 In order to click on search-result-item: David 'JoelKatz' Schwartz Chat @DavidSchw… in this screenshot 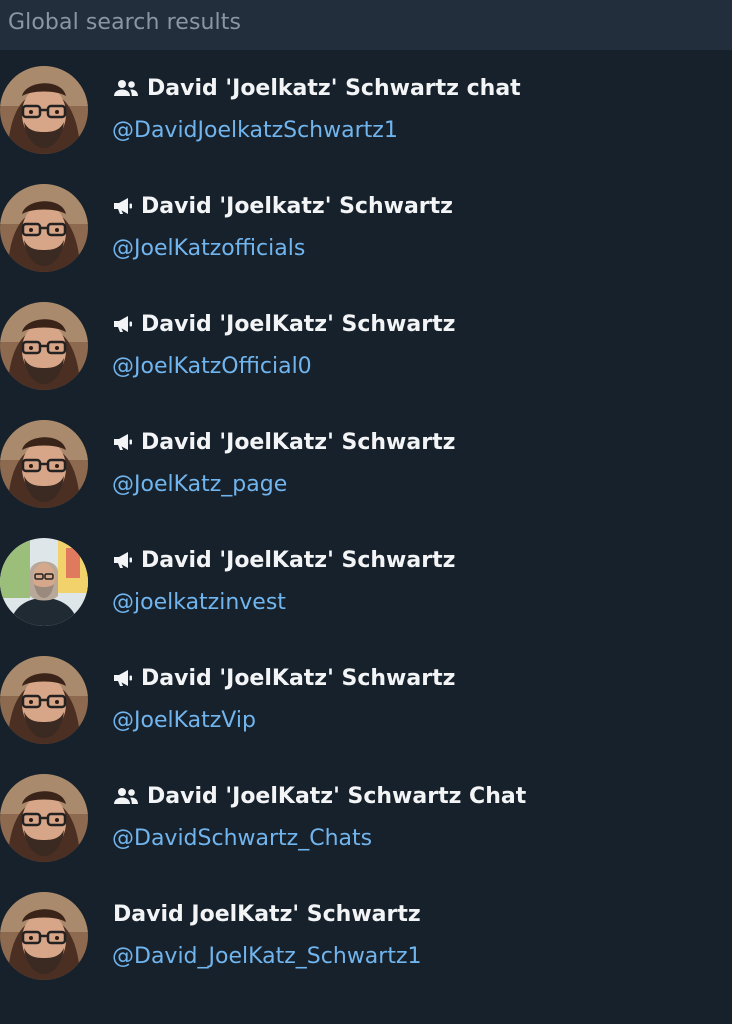, I will do `click(366, 817)`.